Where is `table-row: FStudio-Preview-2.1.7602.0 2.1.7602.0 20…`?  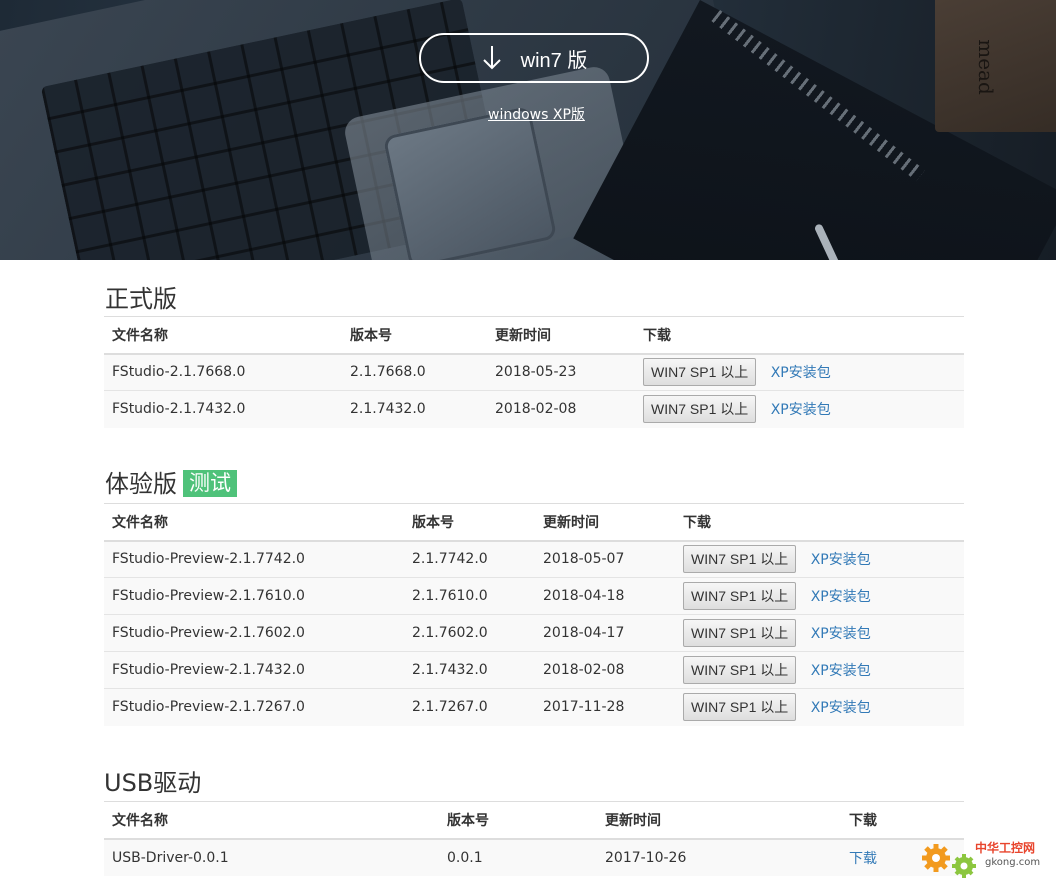
table-row: FStudio-Preview-2.1.7602.0 2.1.7602.0 20… is located at coordinates (534, 633).